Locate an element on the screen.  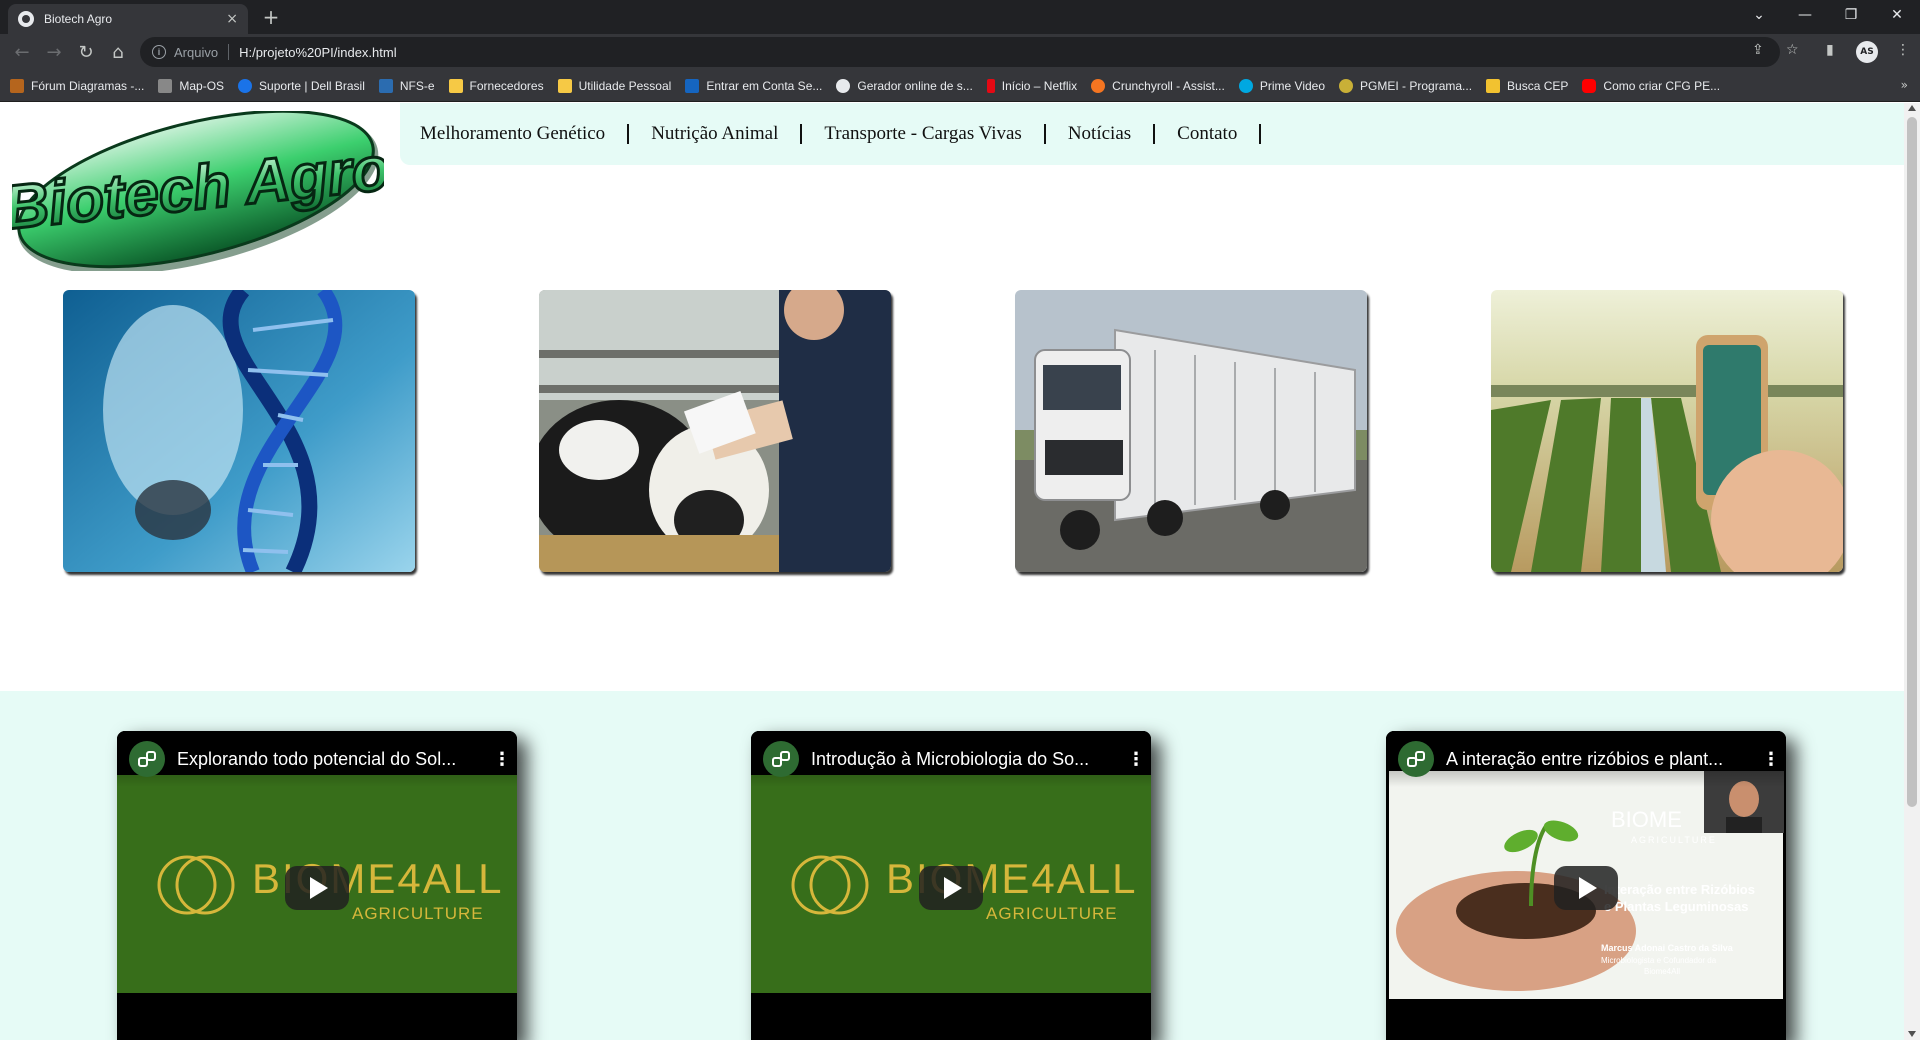
bookmark-item: NFS-e is located at coordinates (406, 85).